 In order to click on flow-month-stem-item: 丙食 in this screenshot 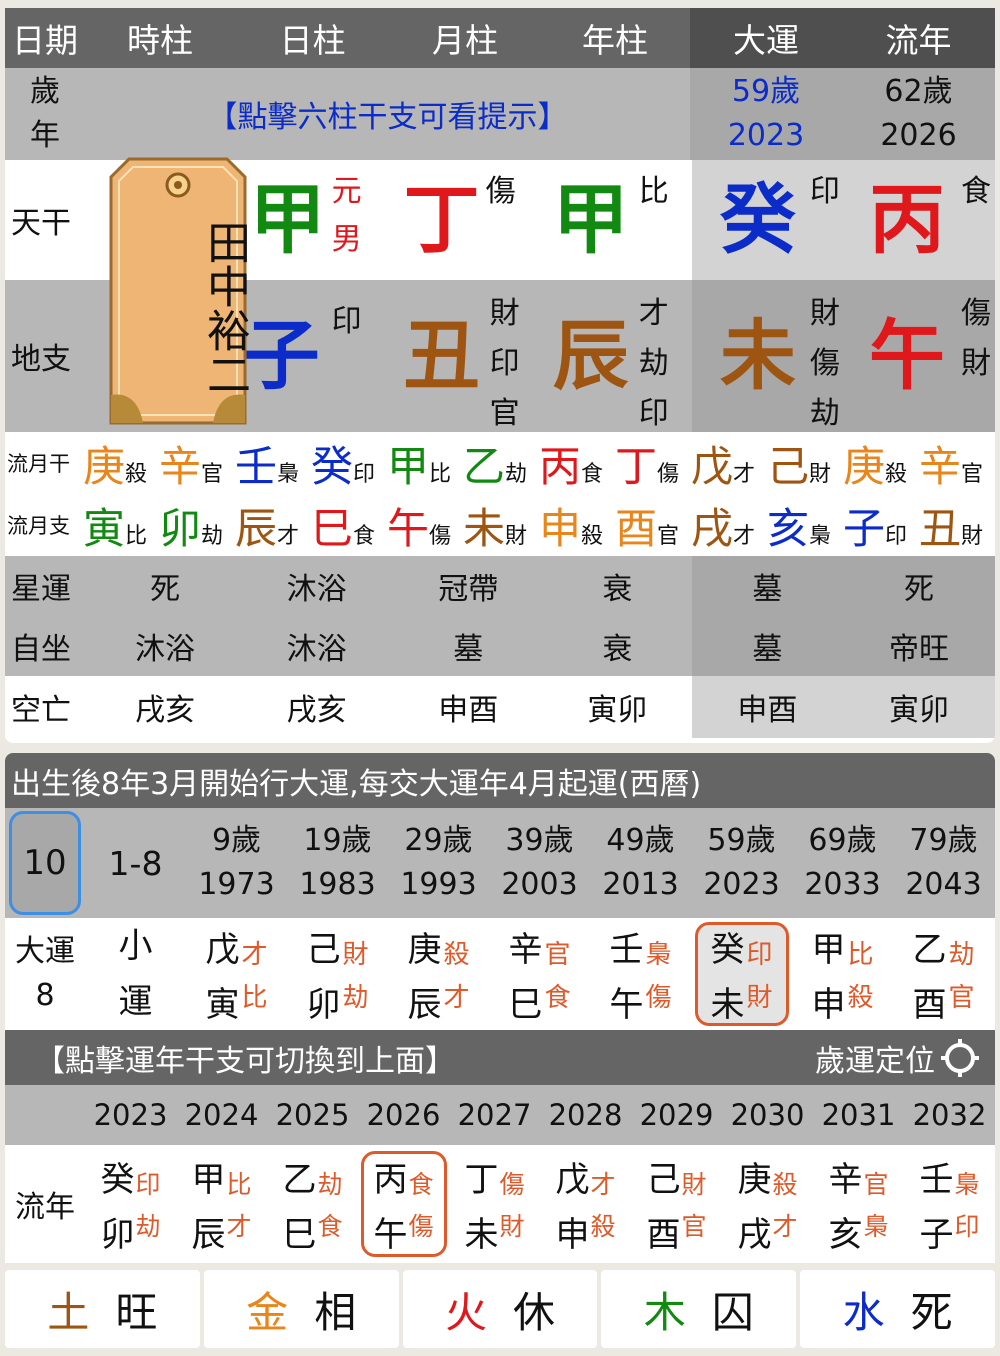, I will do `click(577, 463)`.